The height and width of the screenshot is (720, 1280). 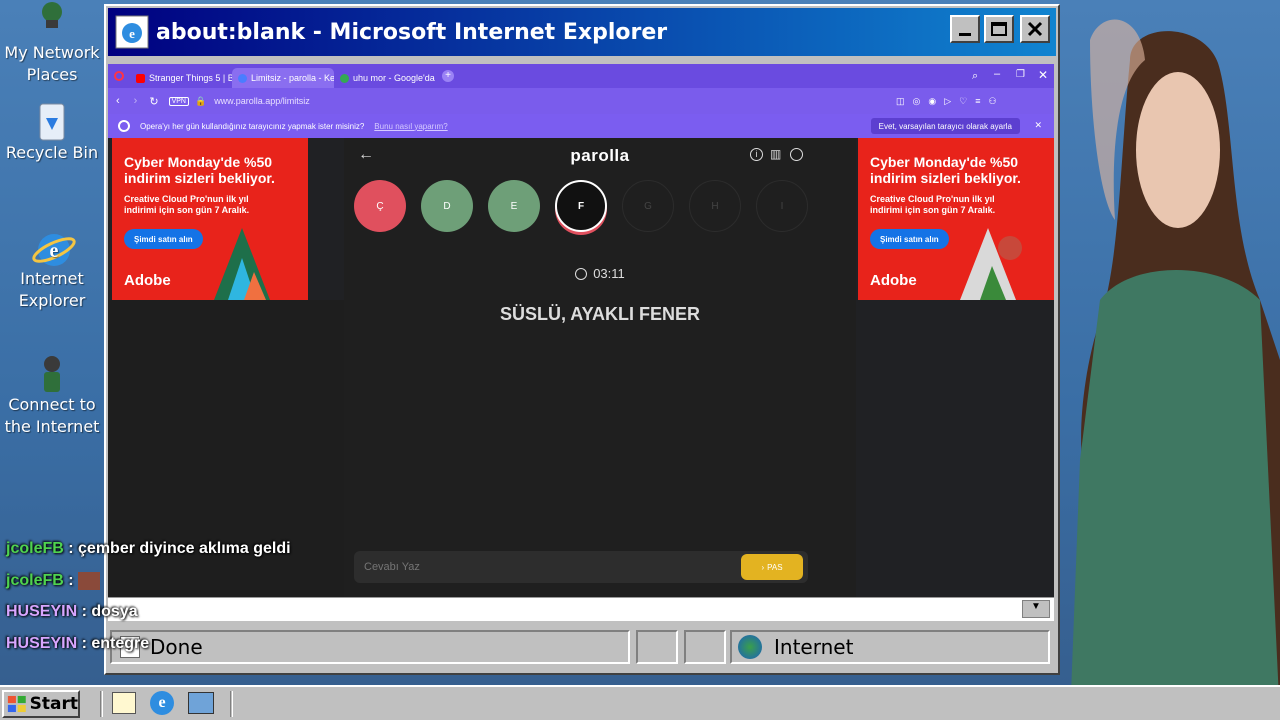 I want to click on start-button: Start, so click(x=41, y=704).